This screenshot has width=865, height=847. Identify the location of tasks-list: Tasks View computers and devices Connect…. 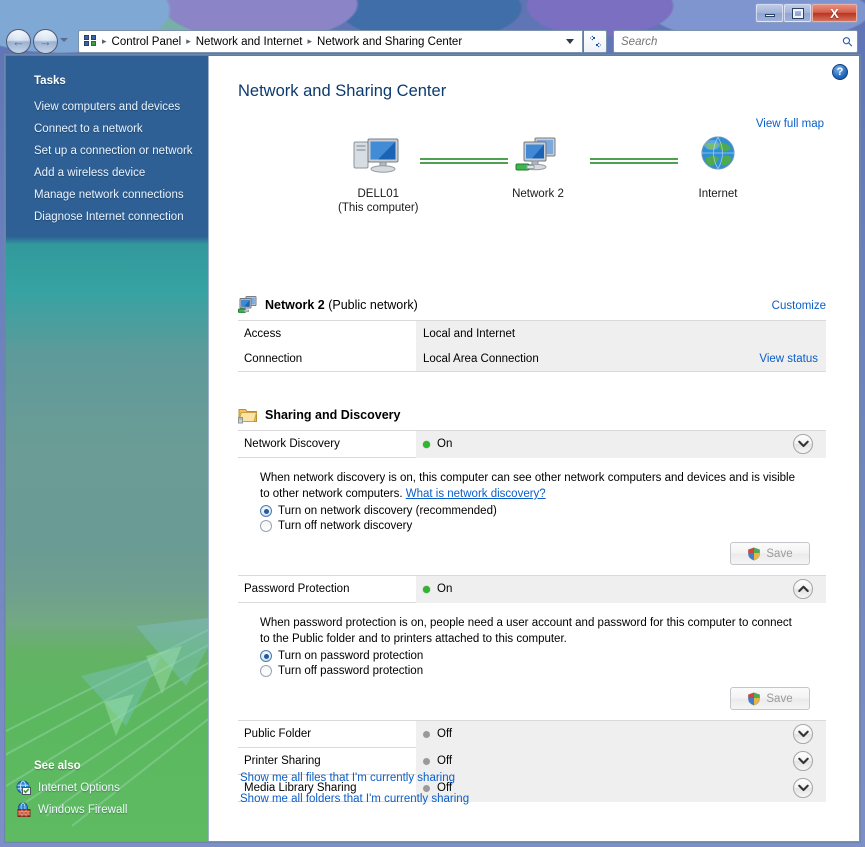
(107, 142).